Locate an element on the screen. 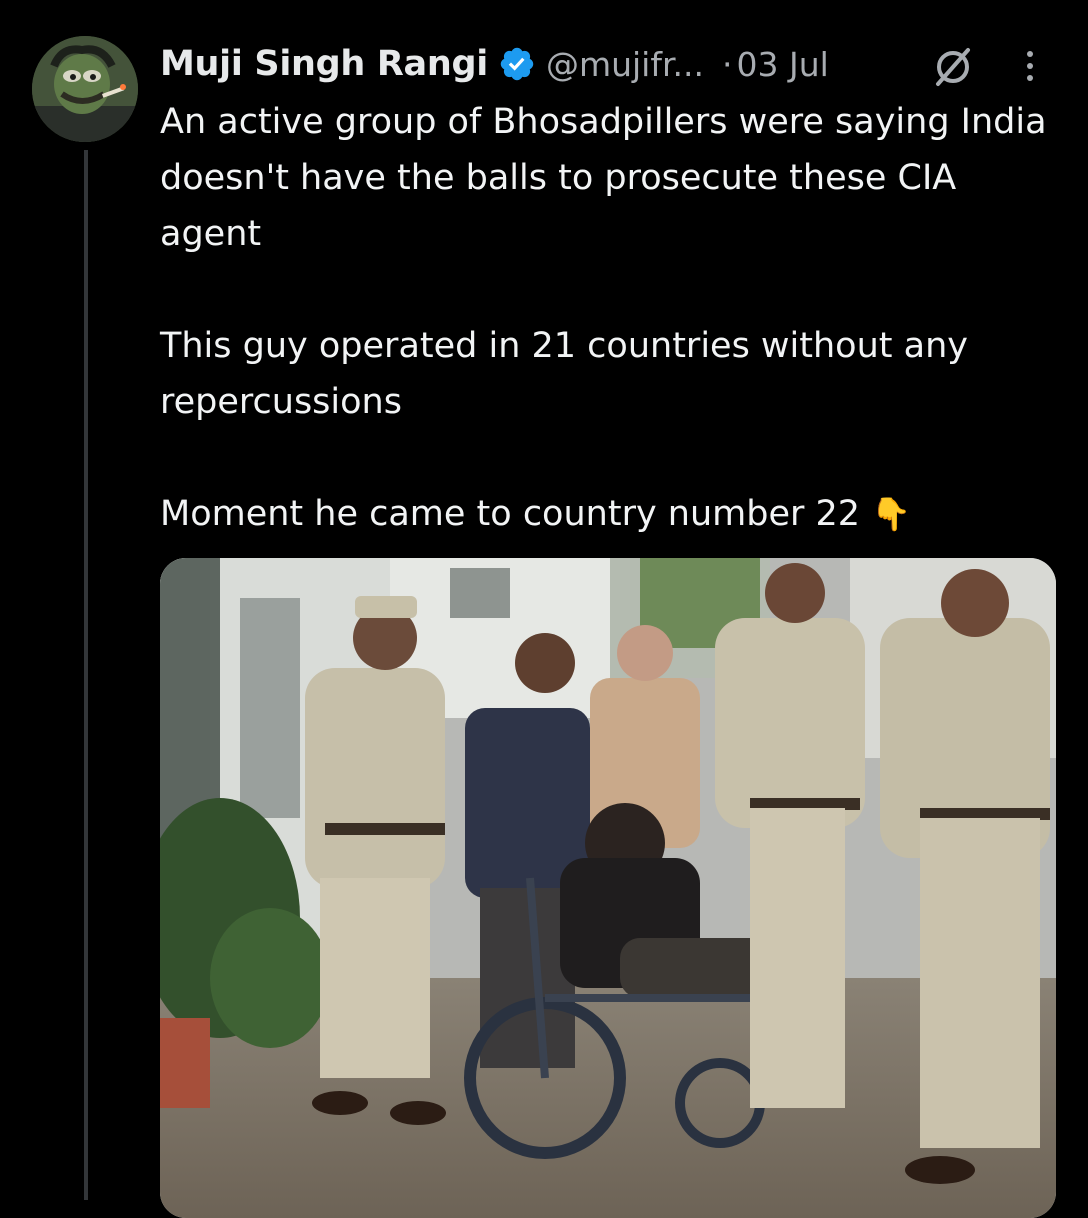 This screenshot has height=1218, width=1088. verified-badge-icon is located at coordinates (517, 64).